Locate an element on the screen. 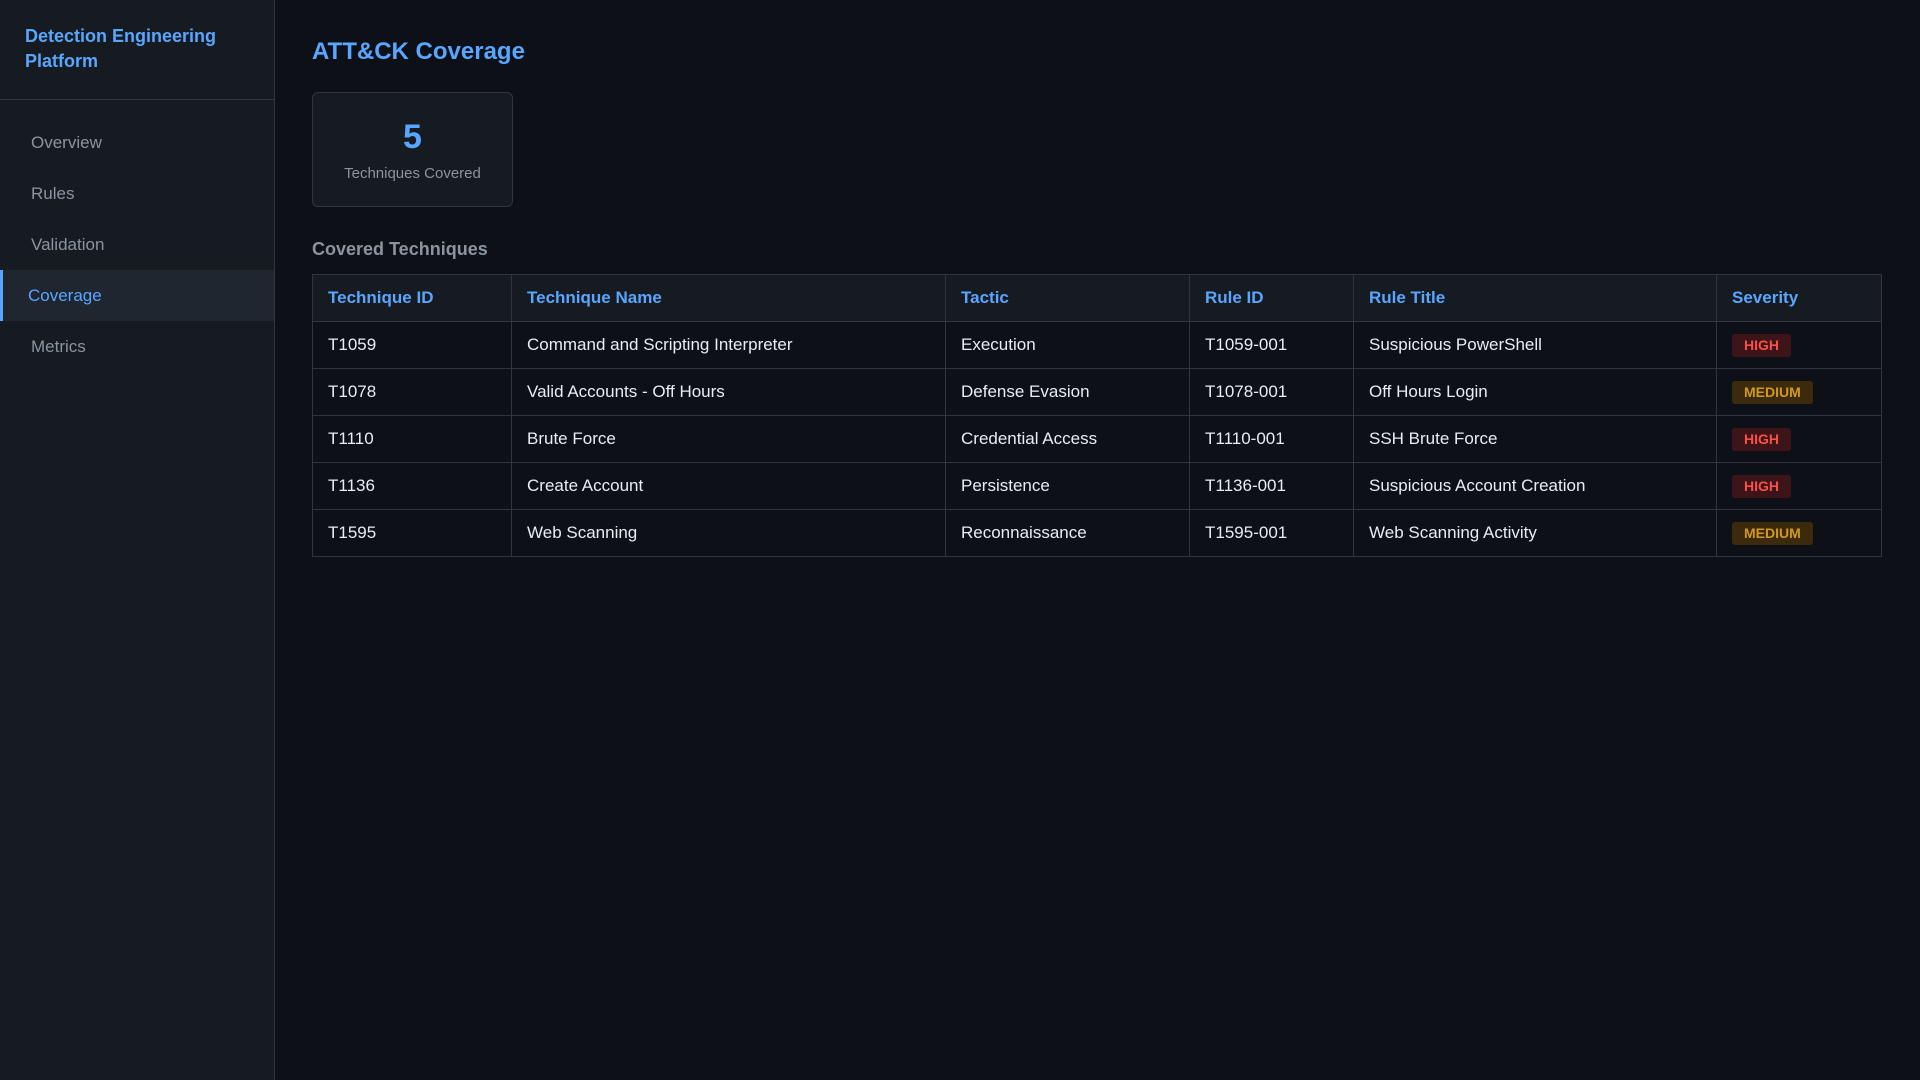 The height and width of the screenshot is (1080, 1920). stat-label: Techniques Covered is located at coordinates (412, 173).